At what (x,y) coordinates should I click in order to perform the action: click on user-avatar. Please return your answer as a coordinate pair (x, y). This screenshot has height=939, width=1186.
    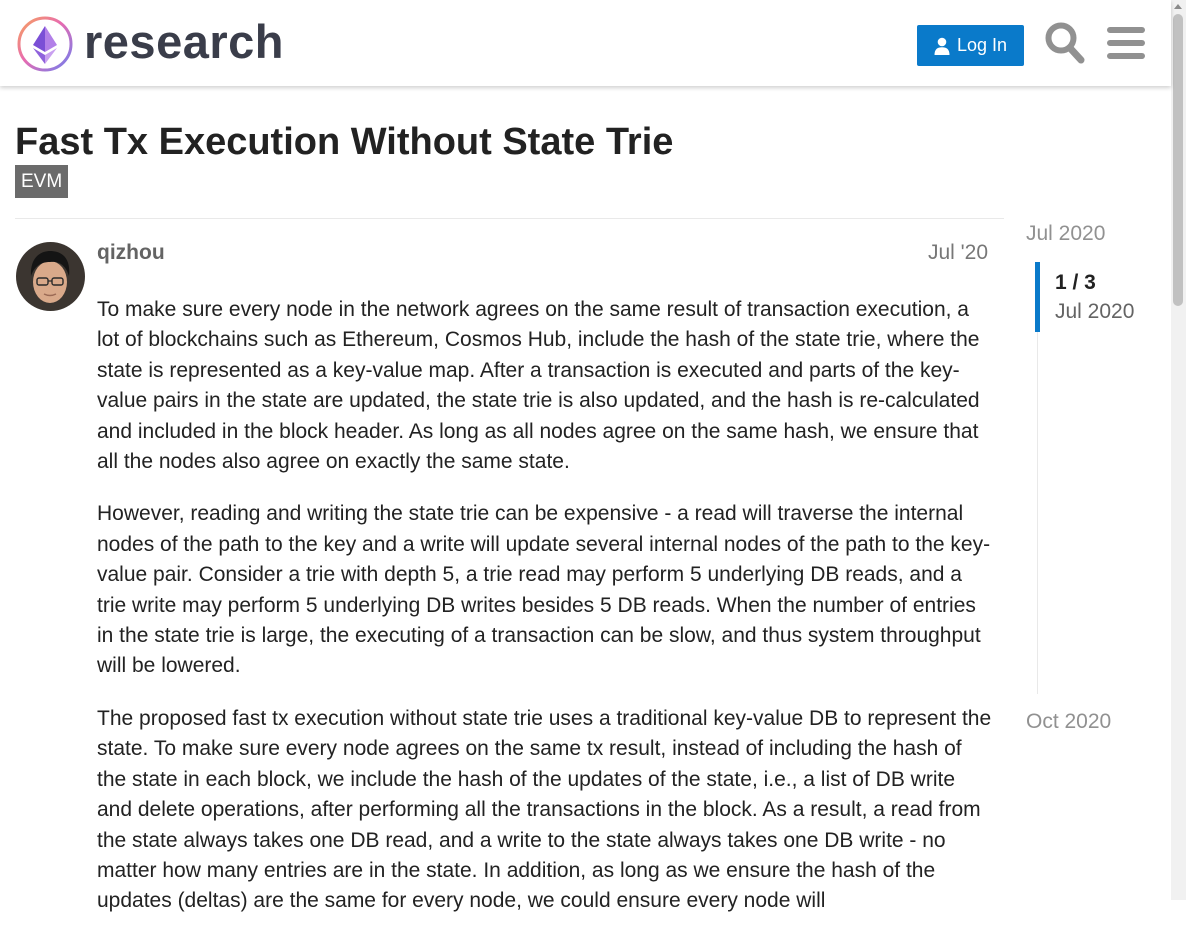
    Looking at the image, I should click on (50, 276).